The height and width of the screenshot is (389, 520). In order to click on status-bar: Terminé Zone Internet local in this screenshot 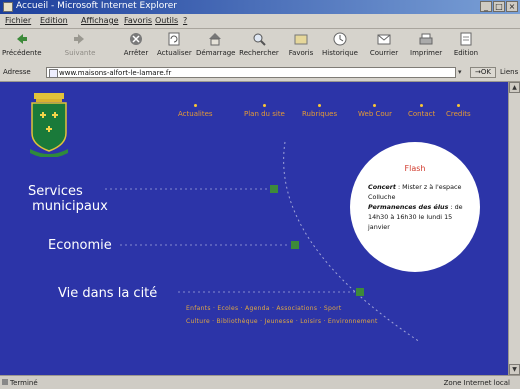, I will do `click(260, 382)`.